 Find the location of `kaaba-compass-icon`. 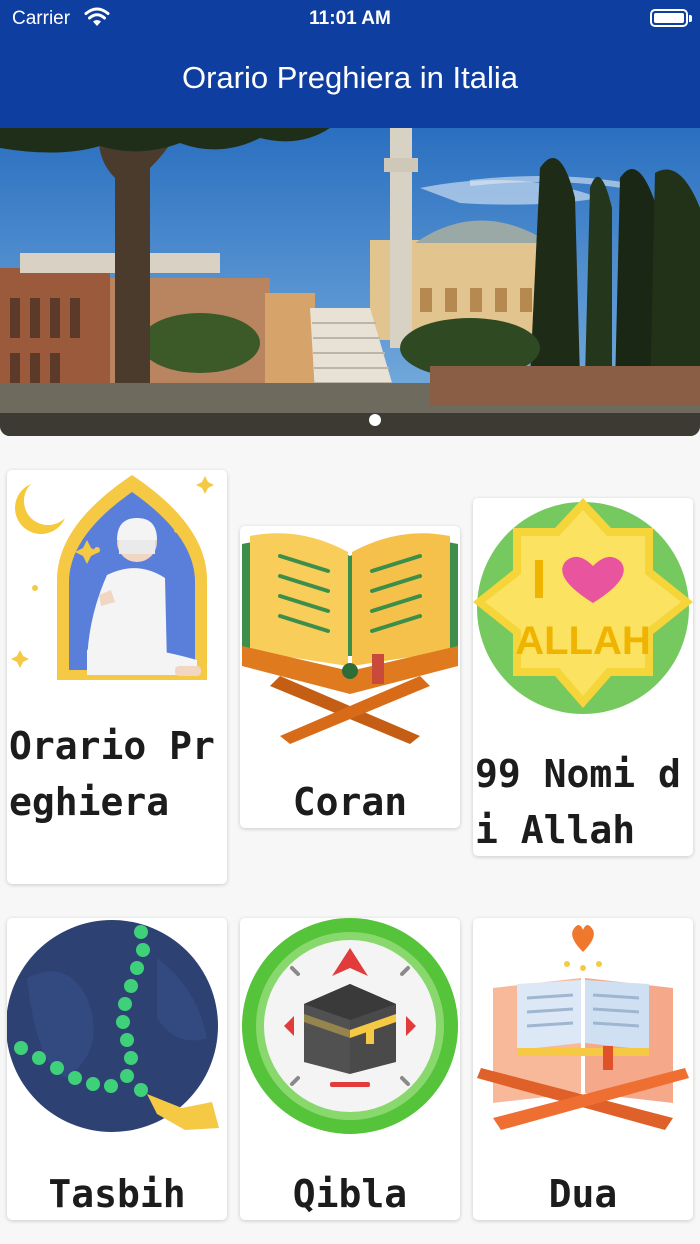

kaaba-compass-icon is located at coordinates (350, 1026).